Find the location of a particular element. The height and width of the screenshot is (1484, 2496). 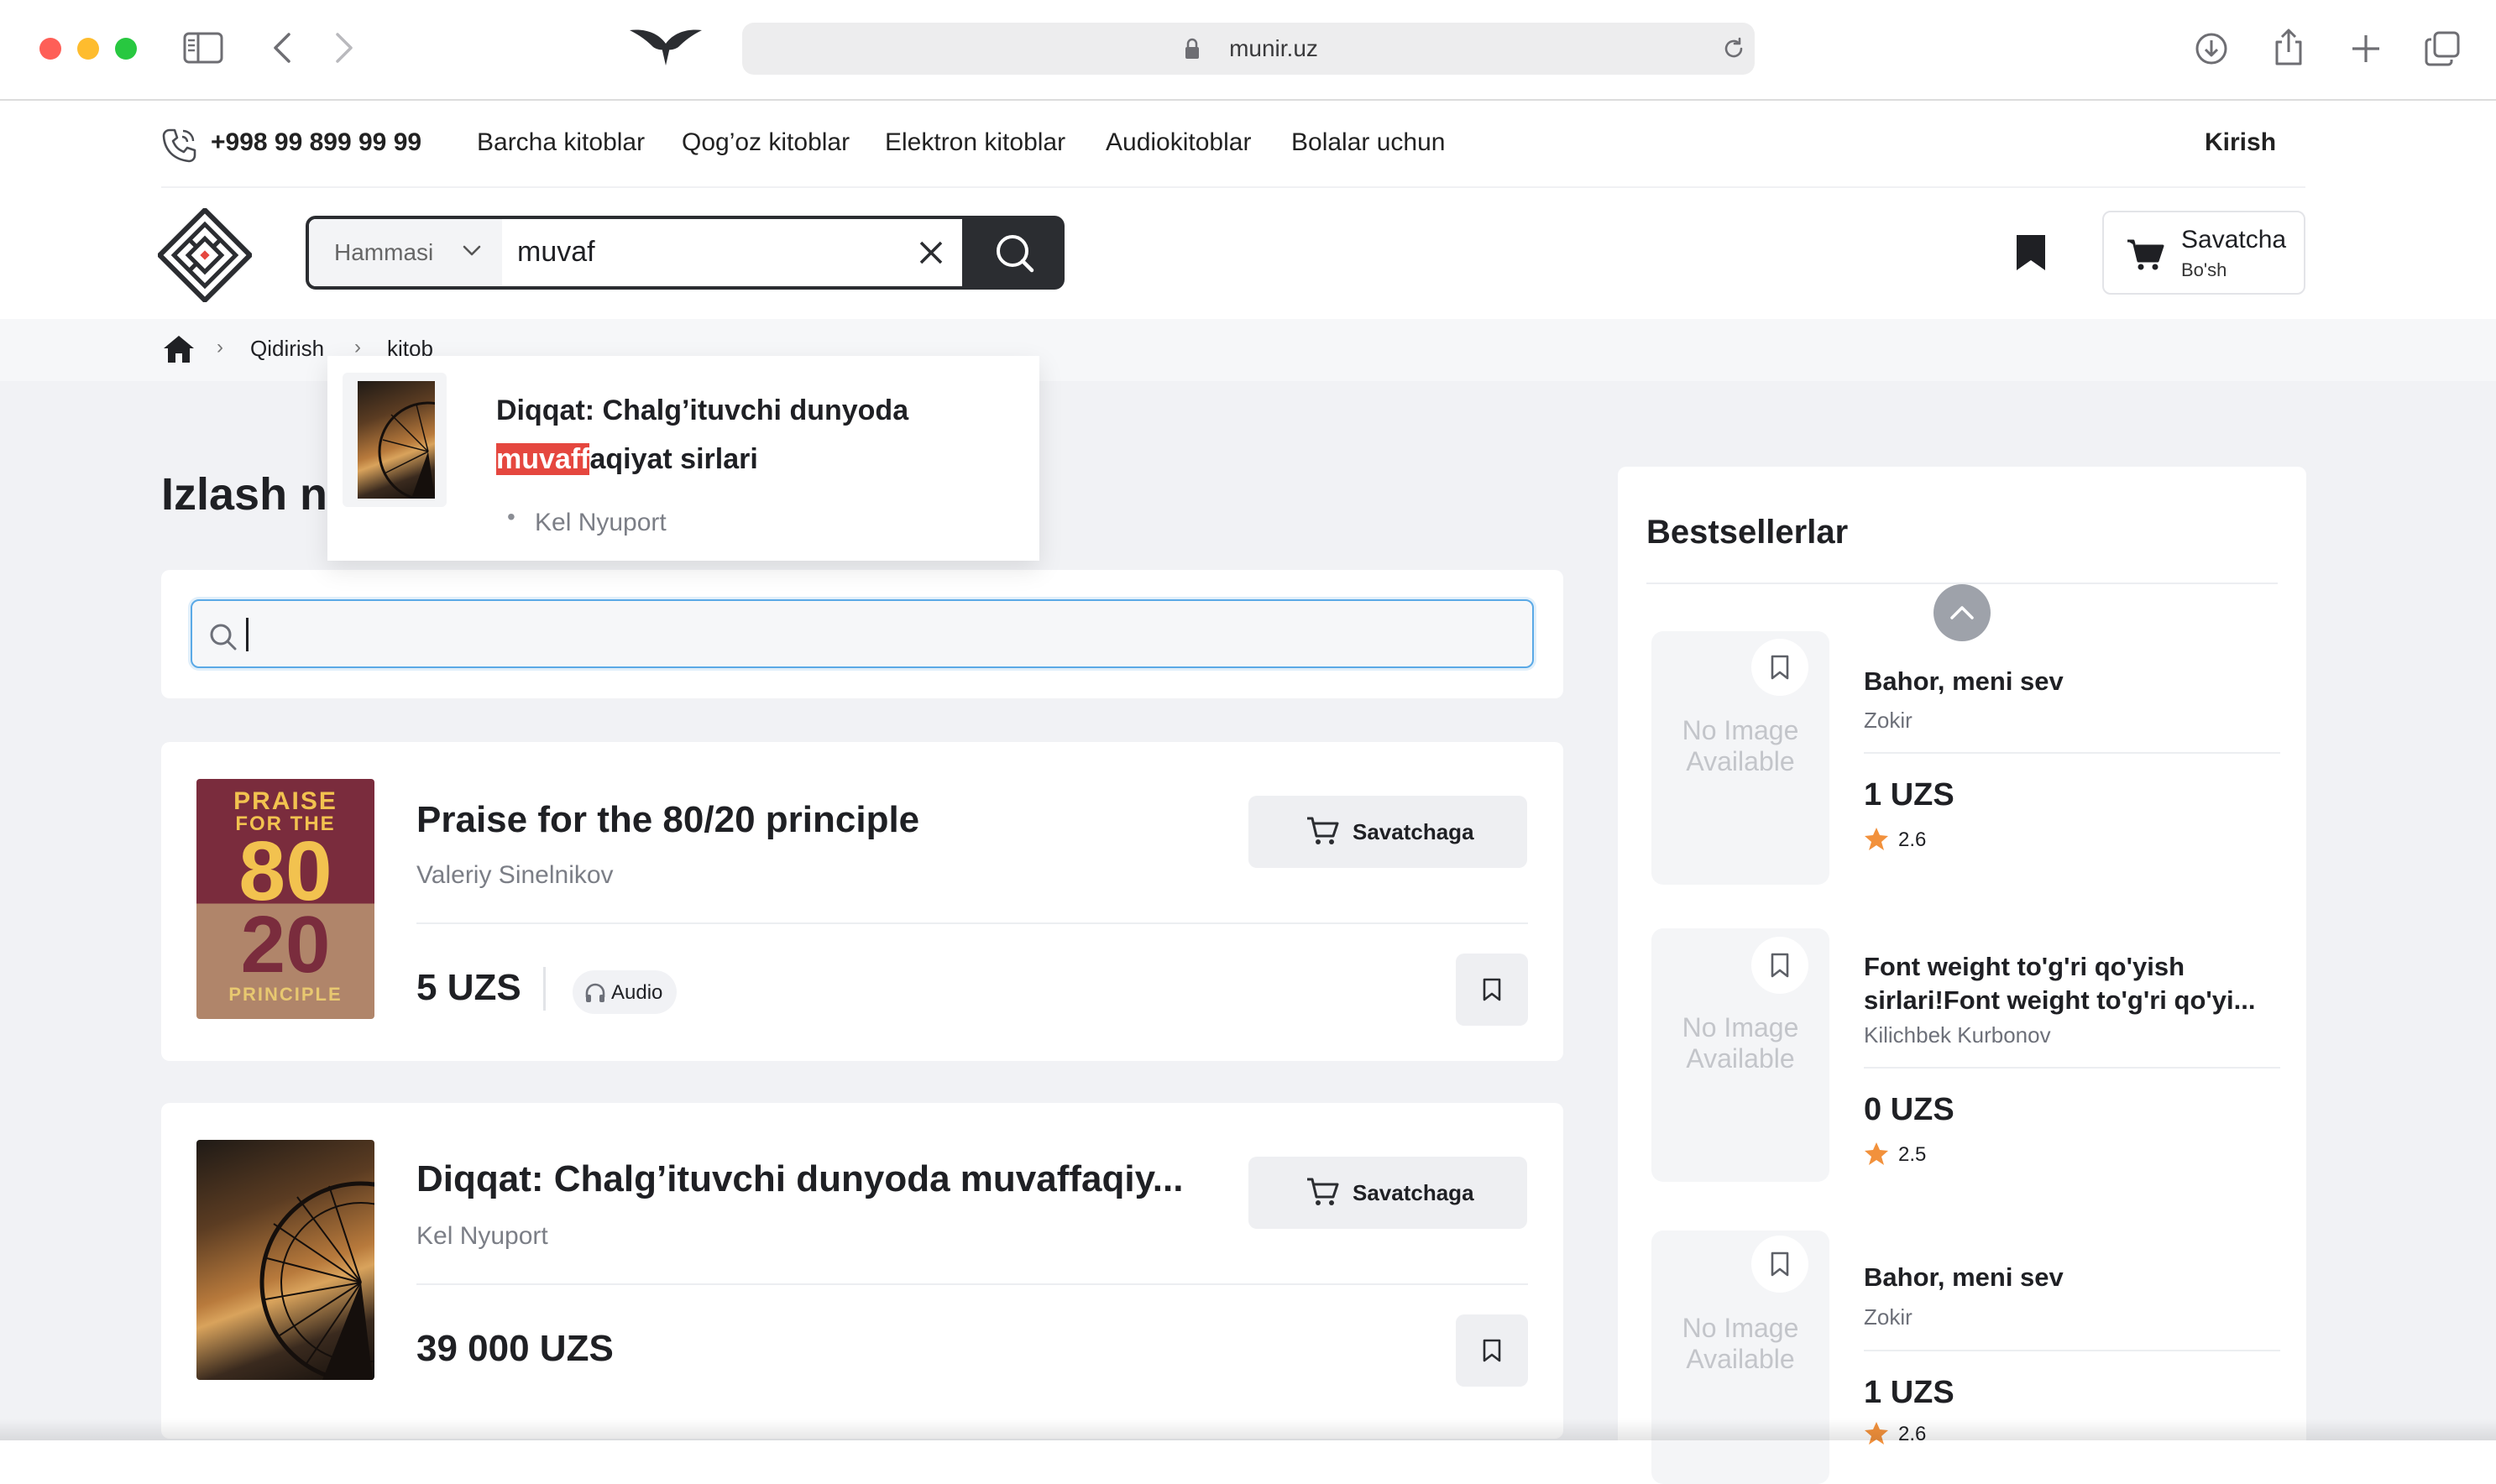

address-bar: munir.uz is located at coordinates (1248, 49).